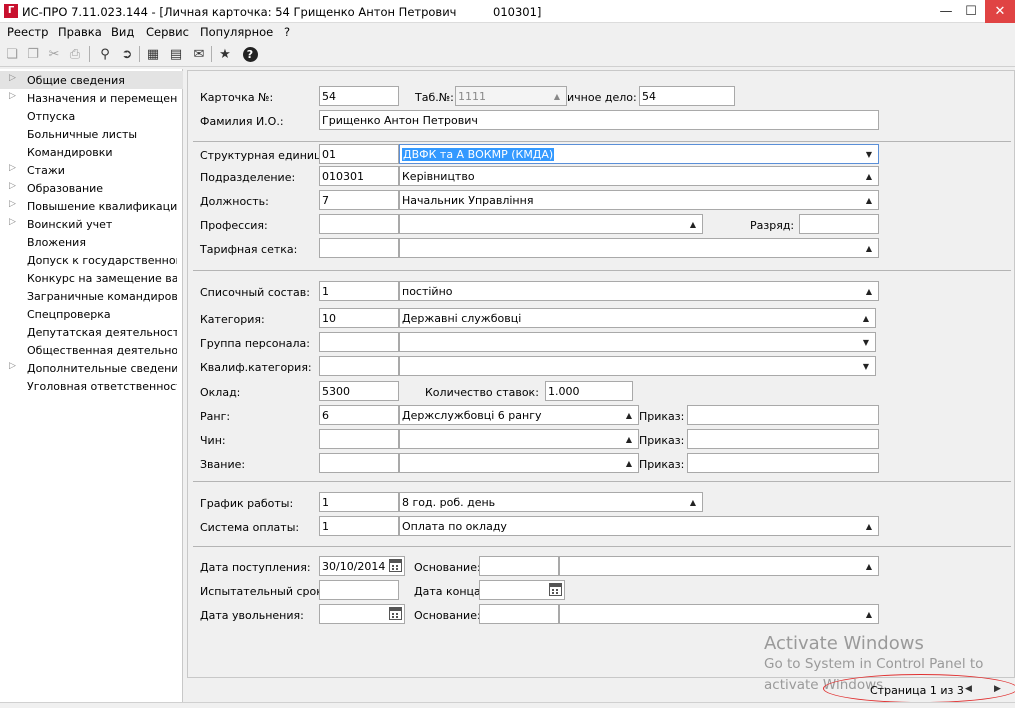  What do you see at coordinates (91, 80) in the screenshot?
I see `sidebar-item: ▷ Общие сведения` at bounding box center [91, 80].